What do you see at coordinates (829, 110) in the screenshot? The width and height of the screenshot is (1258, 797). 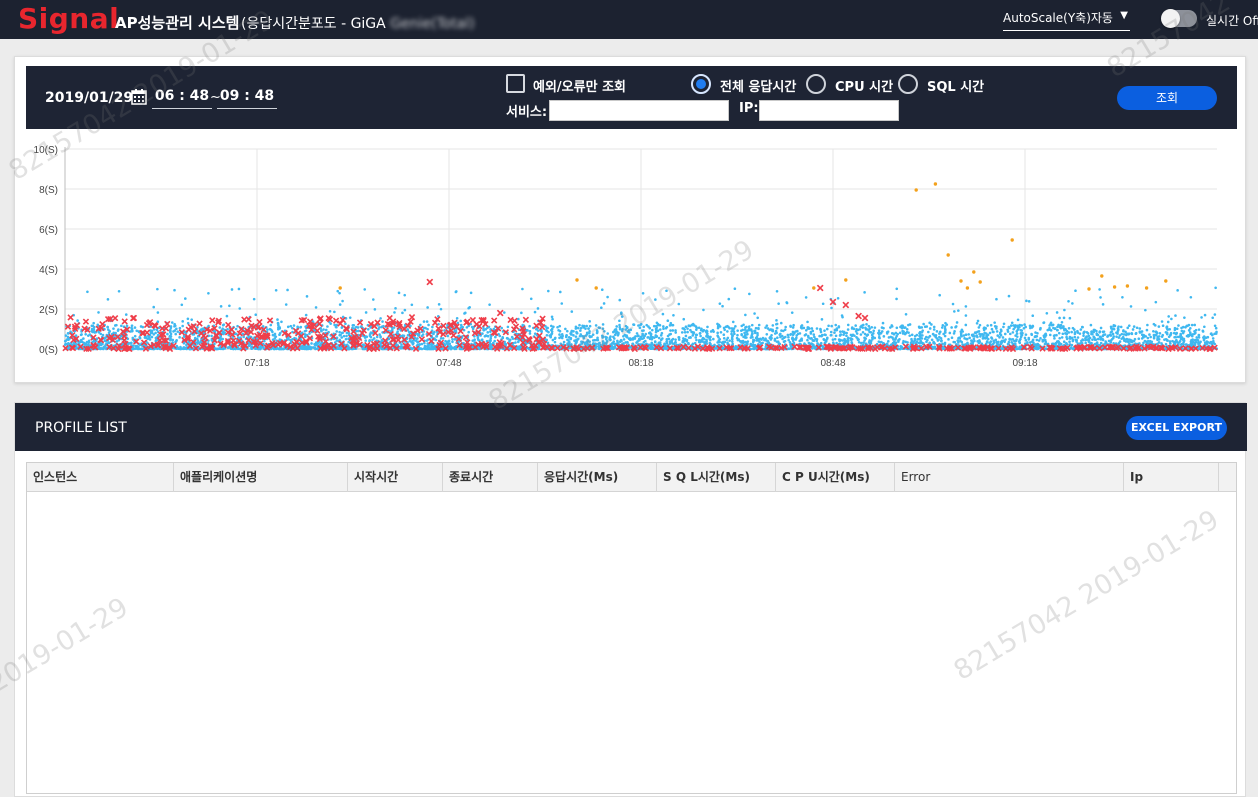 I see `ip-input` at bounding box center [829, 110].